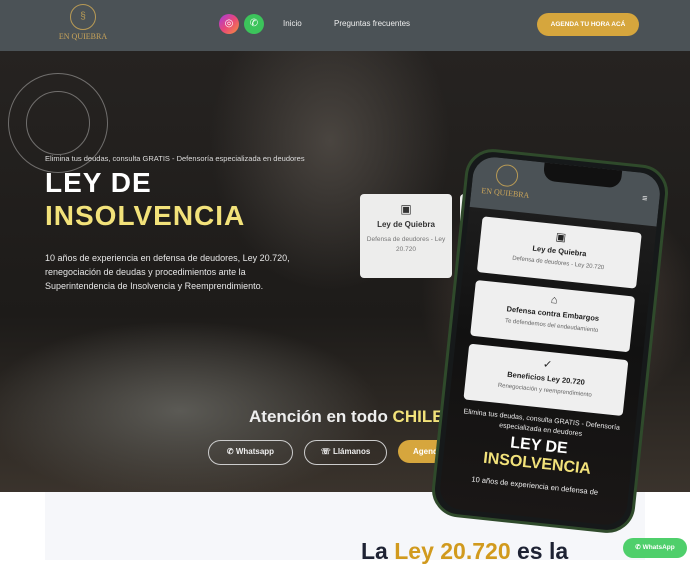 The image size is (690, 565). Describe the element at coordinates (378, 551) in the screenshot. I see `heading-pre: La` at that location.